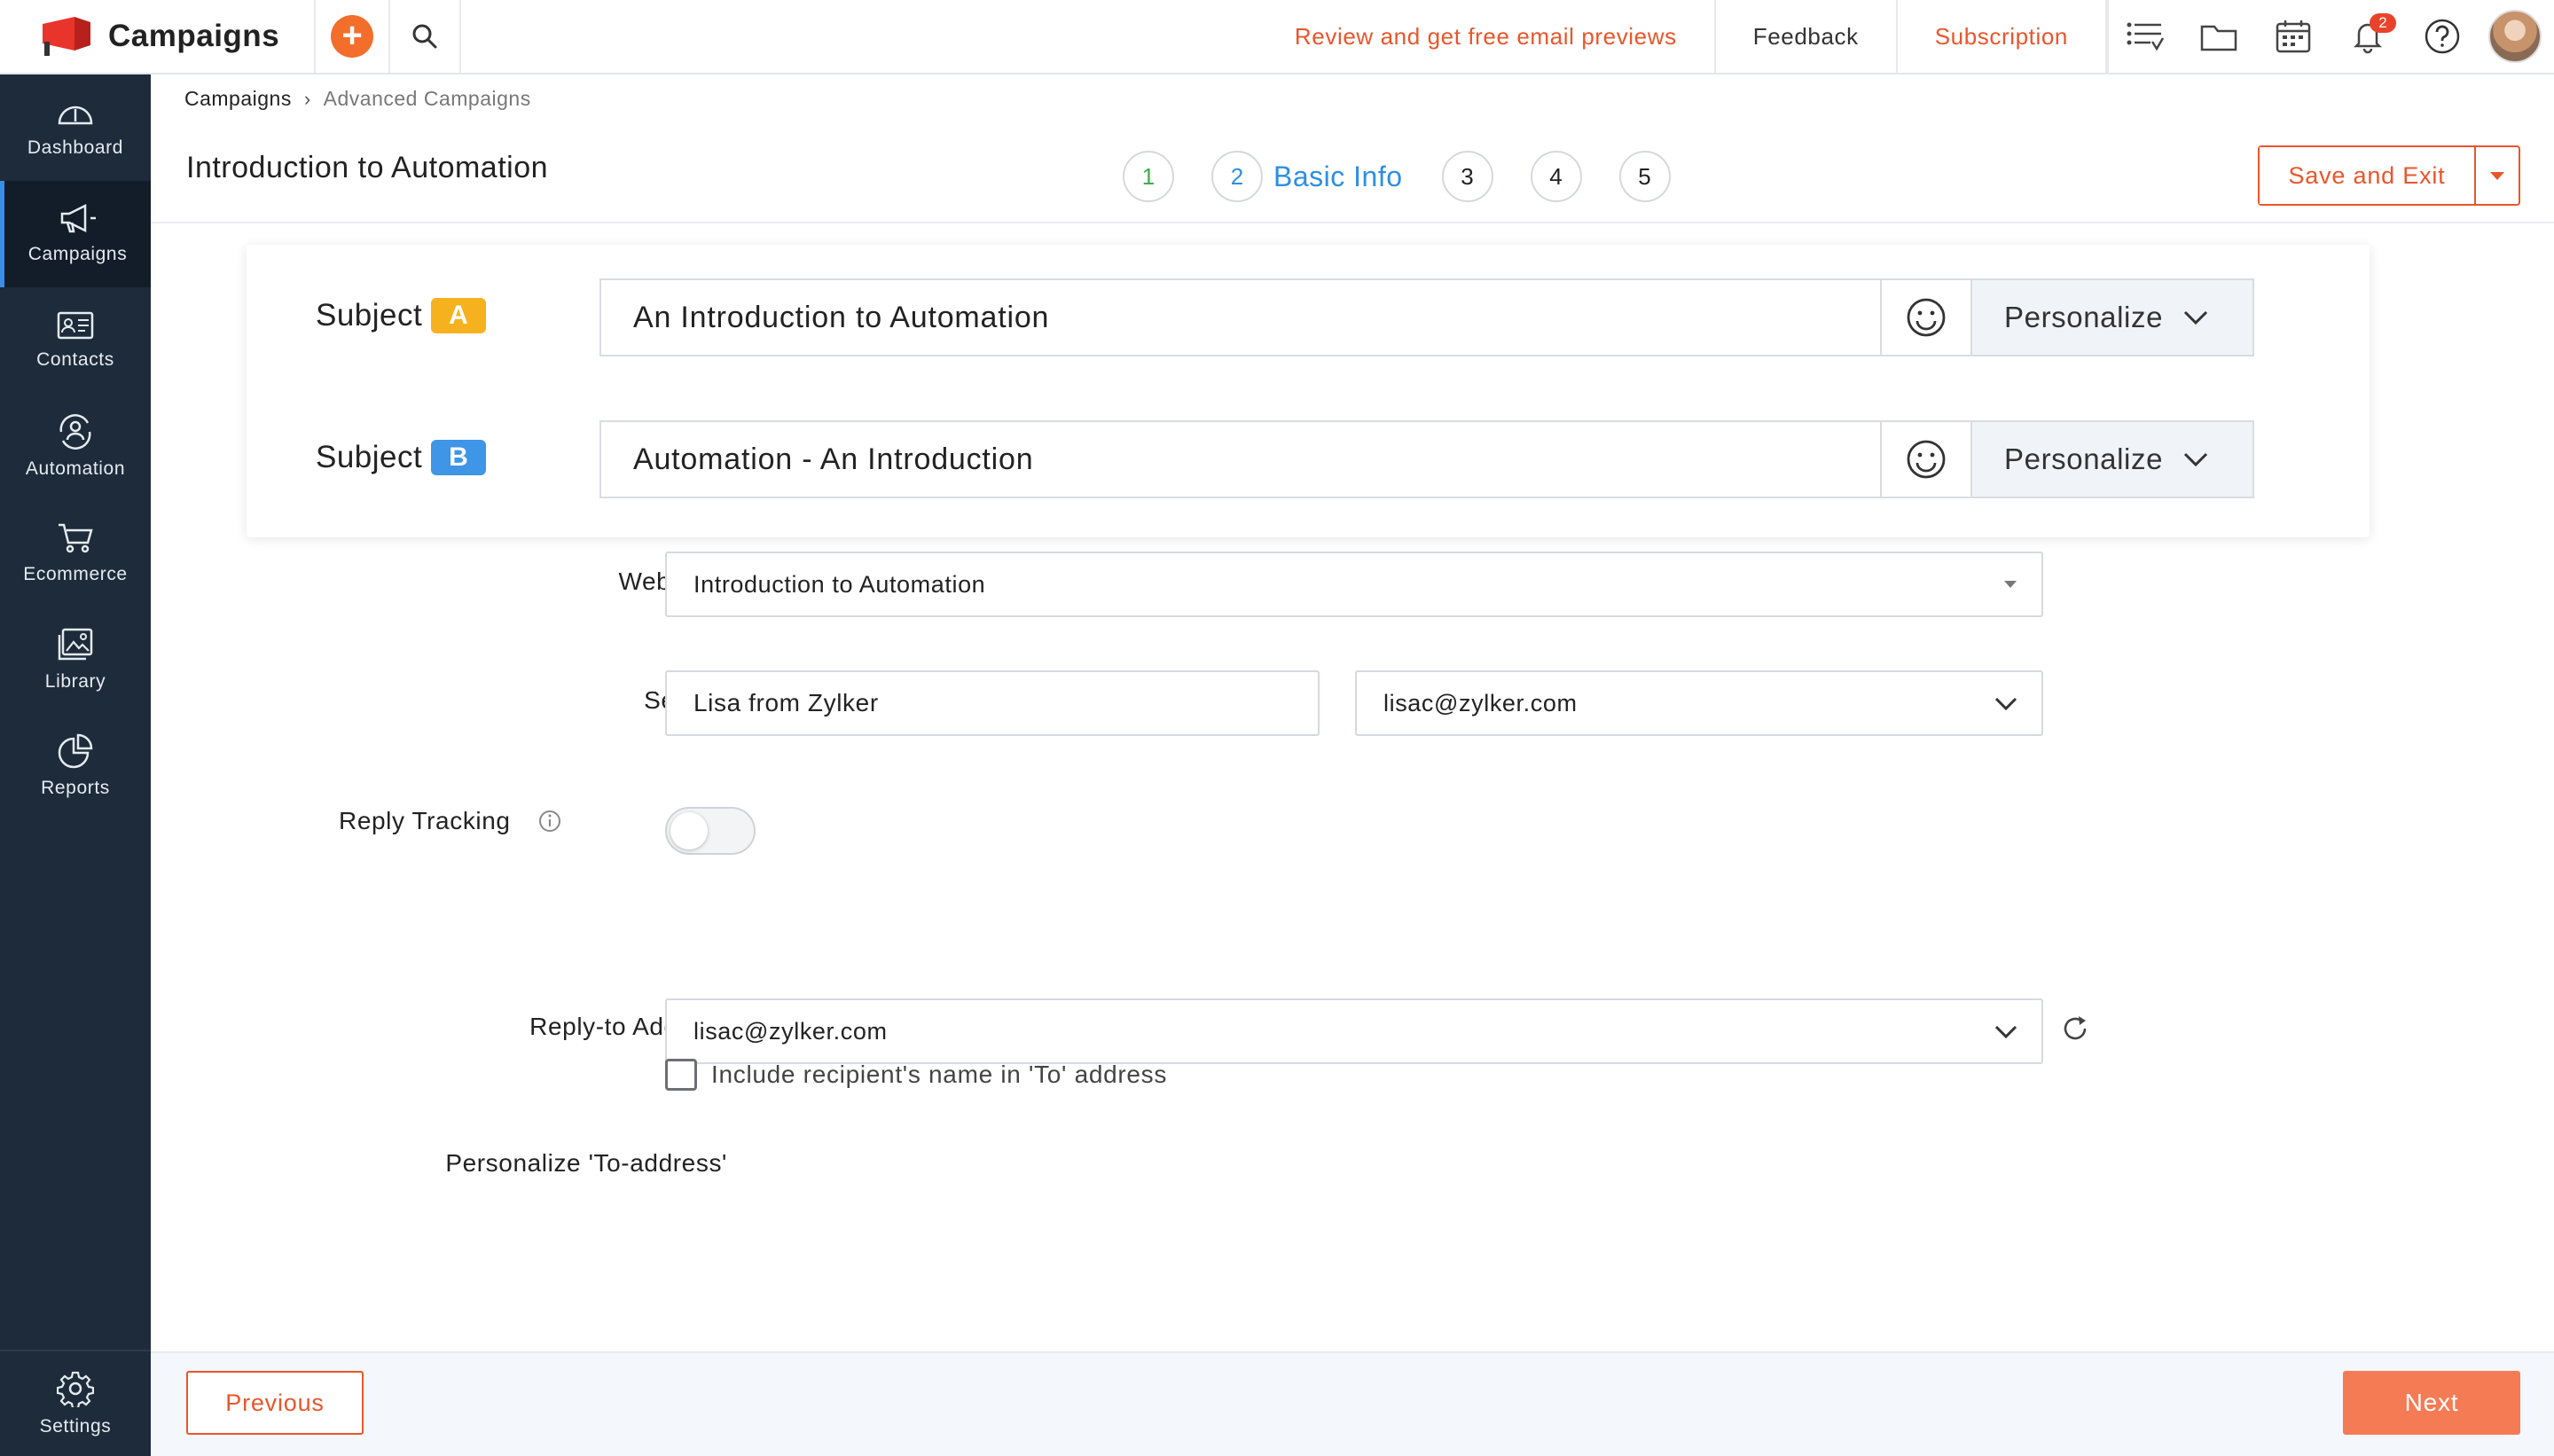 Image resolution: width=2554 pixels, height=1456 pixels. I want to click on breadcrumb-current: Advanced Campaigns, so click(427, 98).